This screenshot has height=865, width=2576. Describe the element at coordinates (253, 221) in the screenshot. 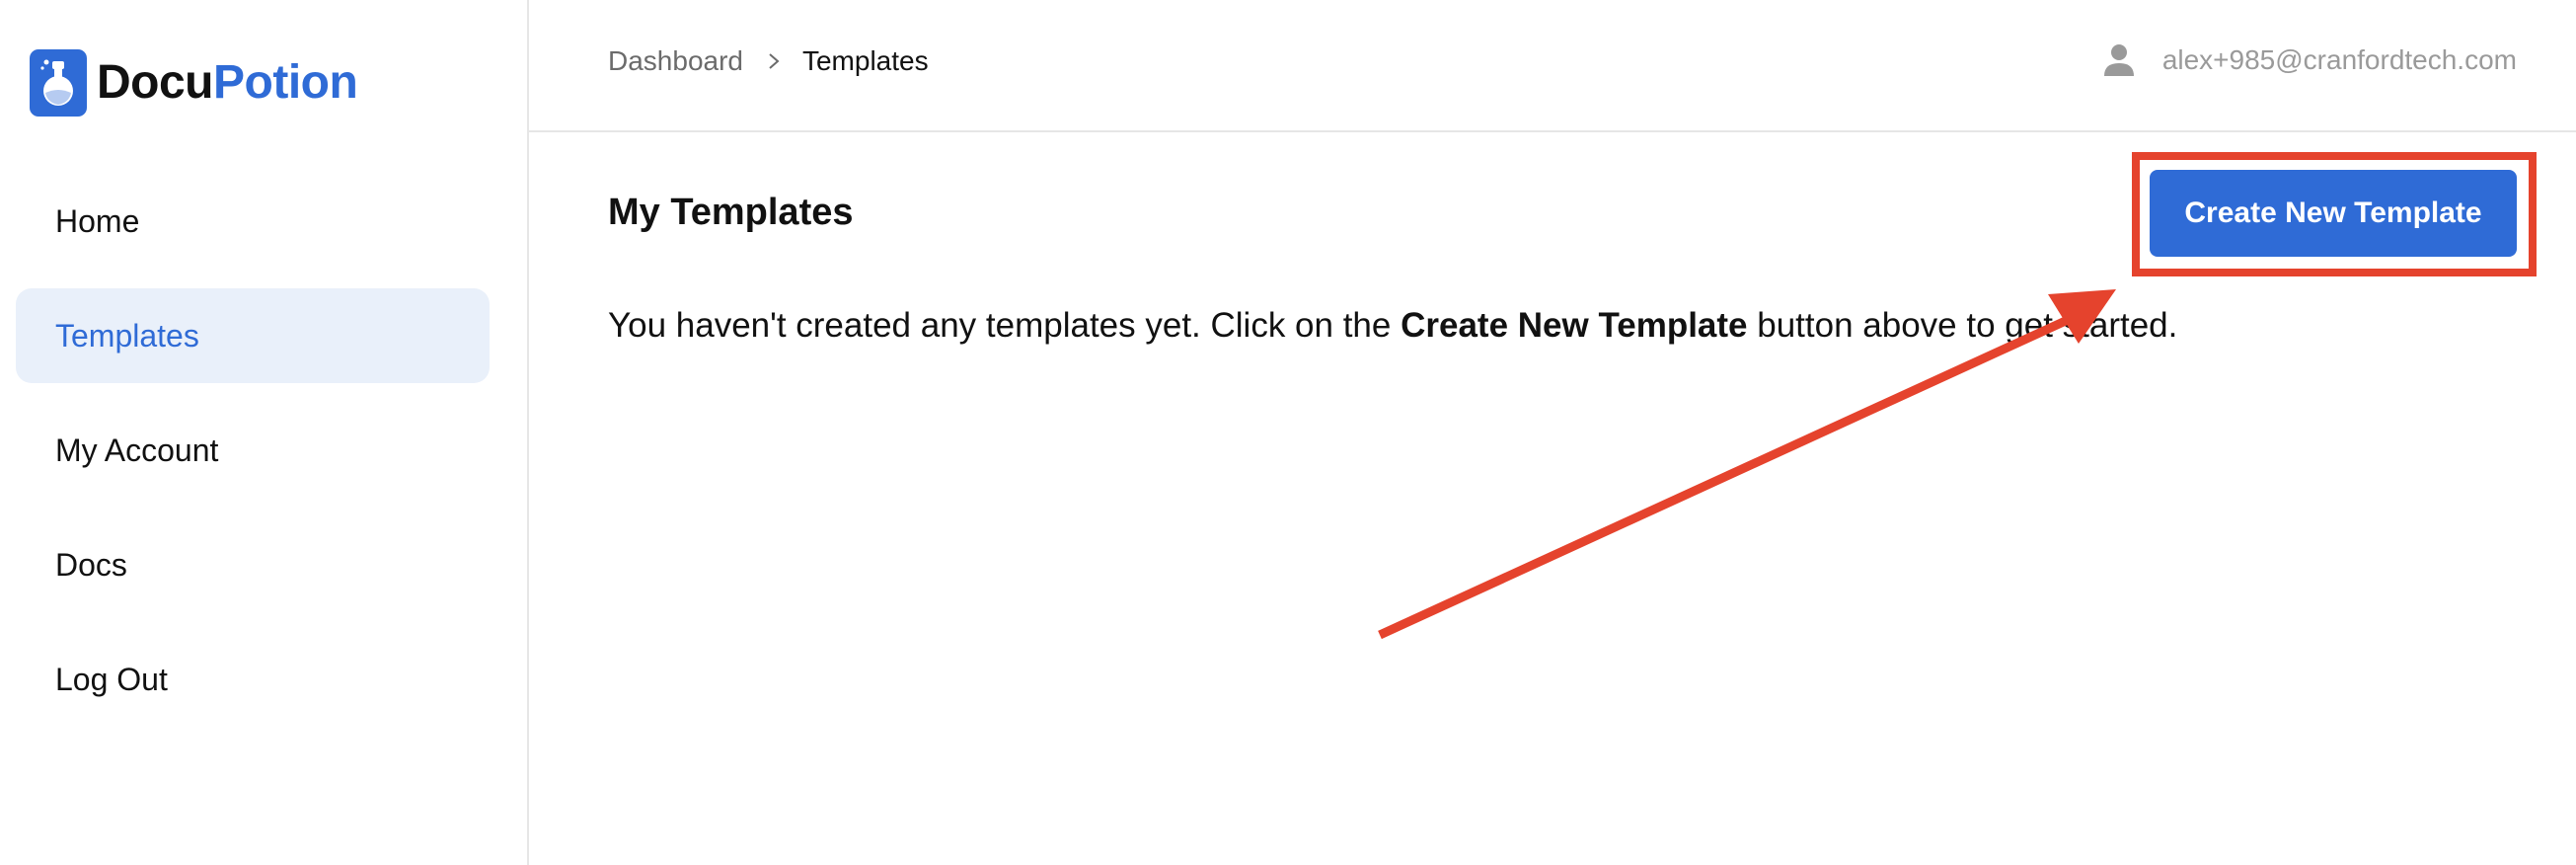

I see `sidebar-item-home: Home` at that location.